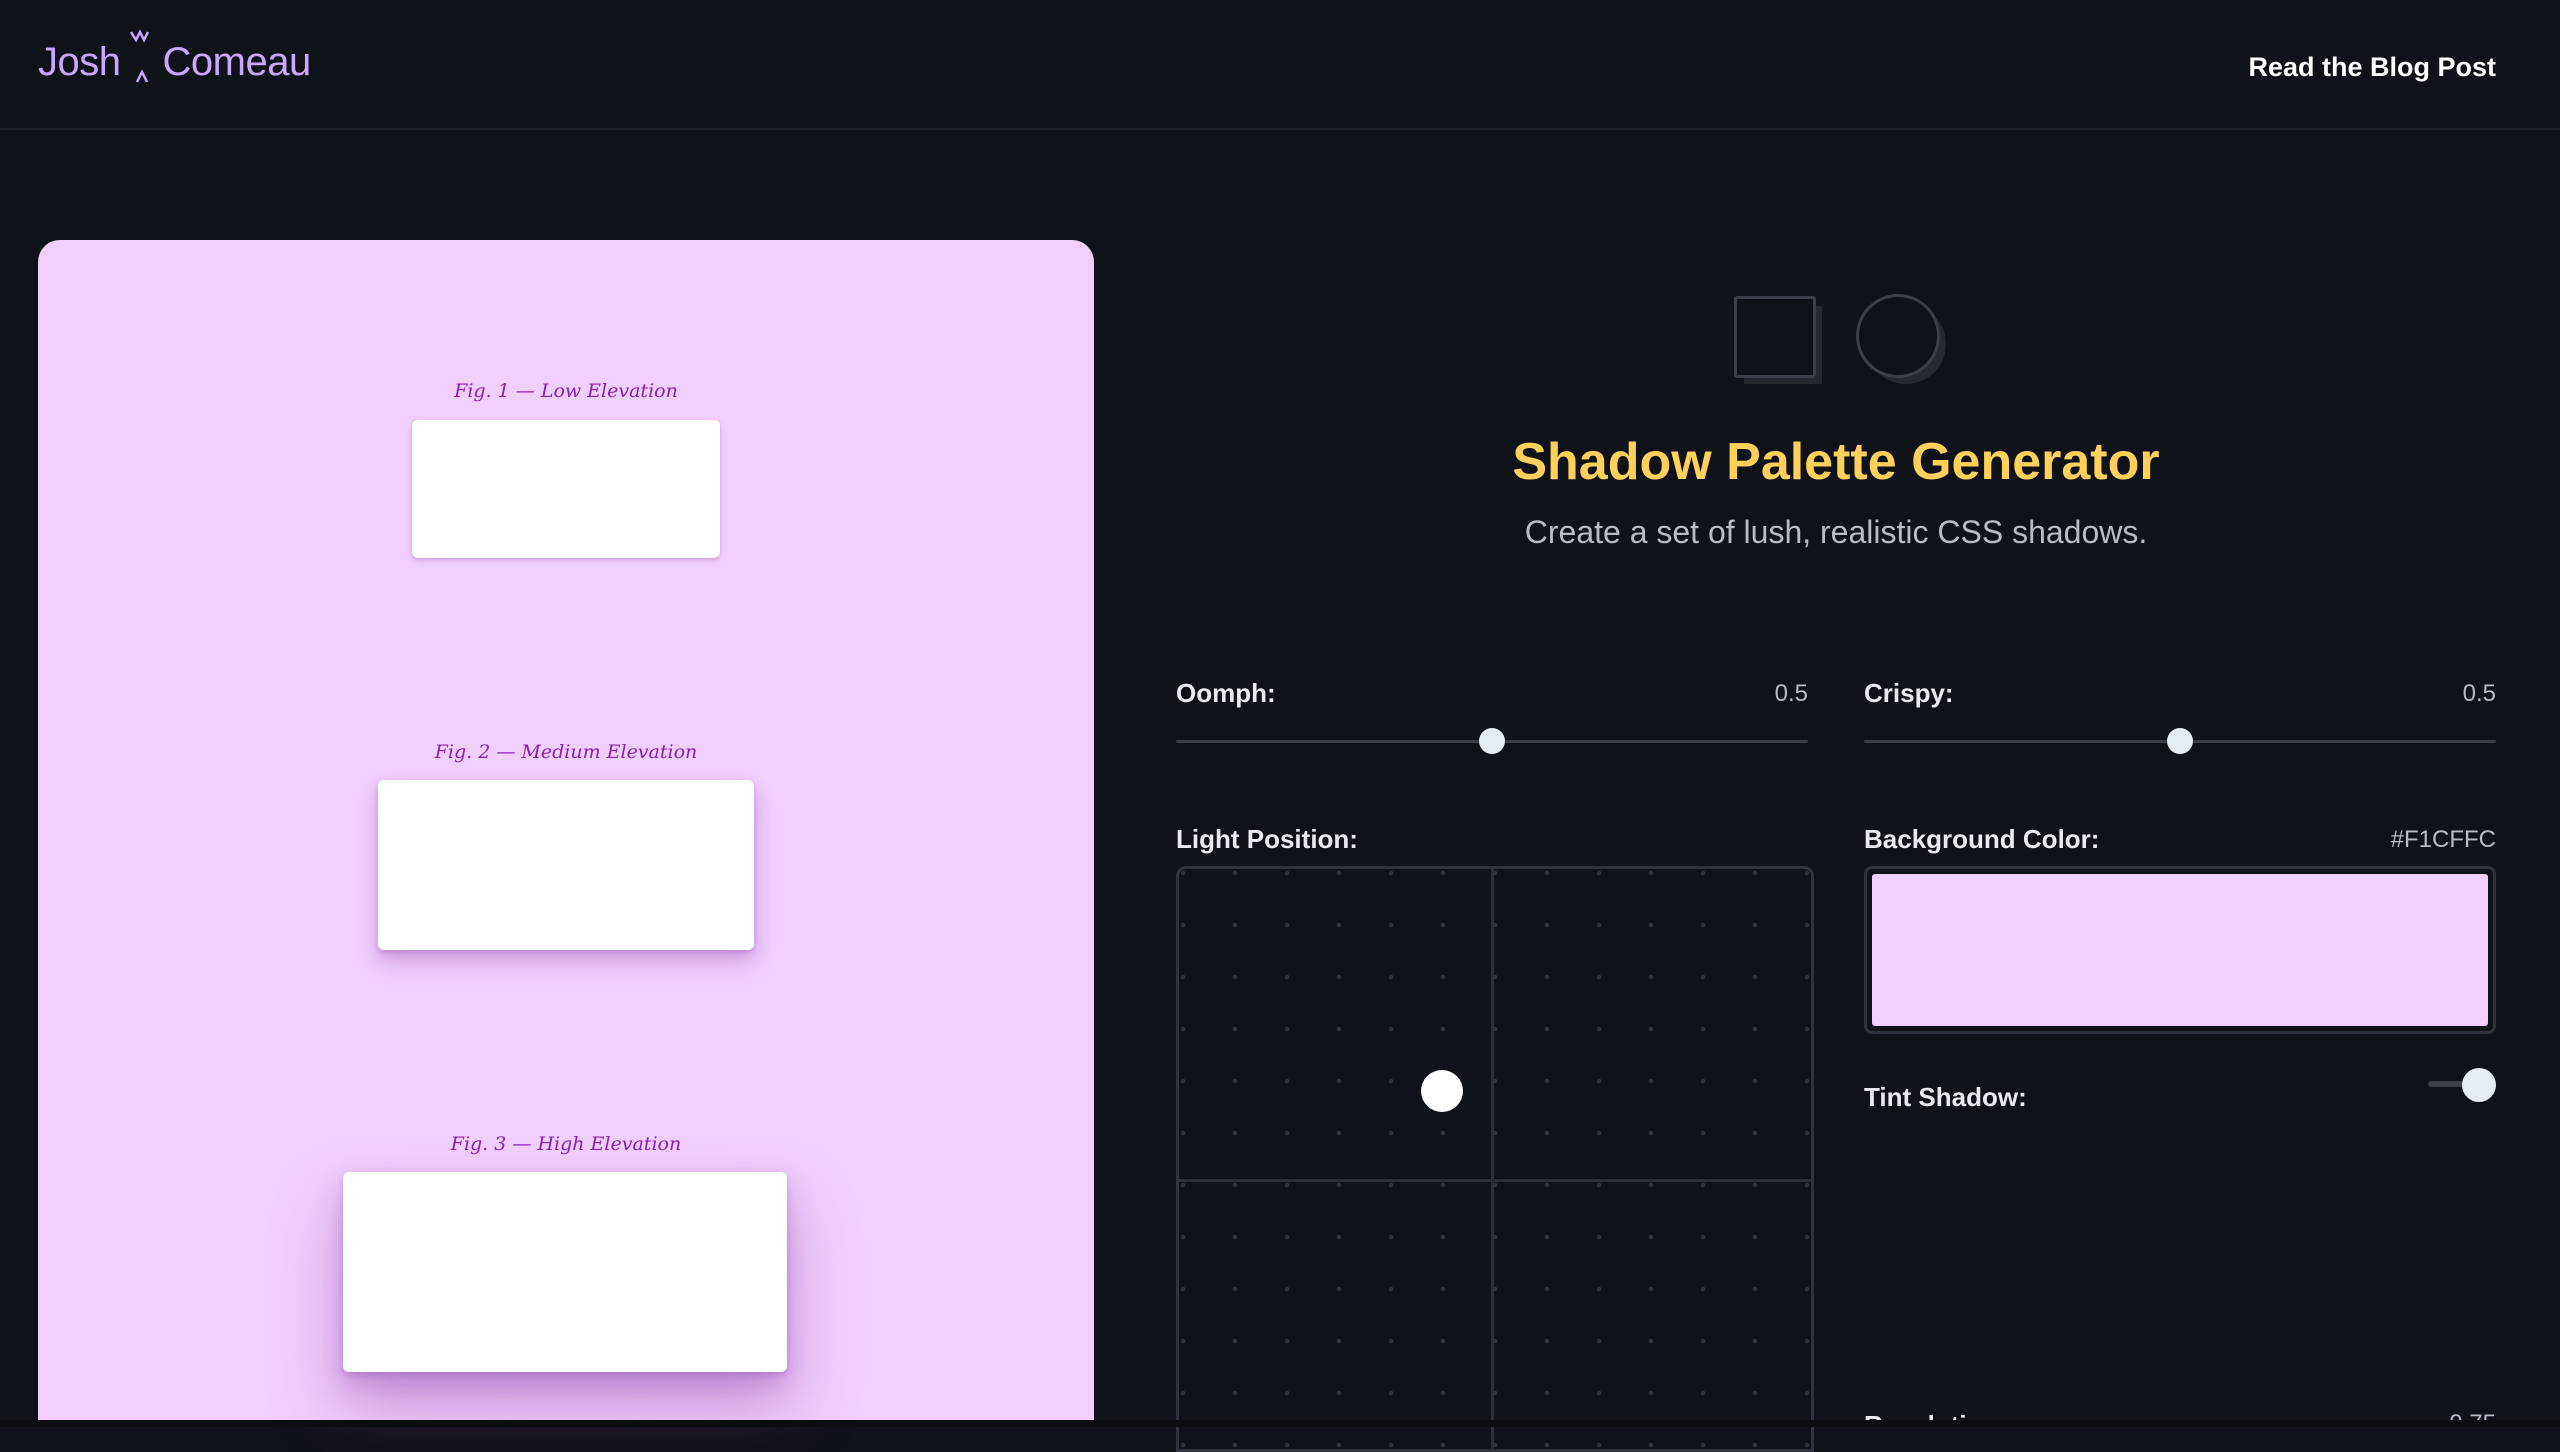 This screenshot has height=1452, width=2560. I want to click on background-color-picker, so click(2180, 950).